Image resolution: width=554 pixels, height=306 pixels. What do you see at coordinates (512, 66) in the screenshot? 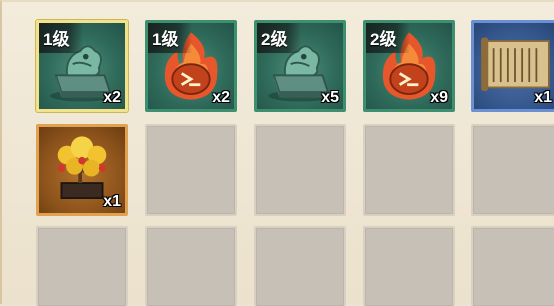
I see `inventory-slot-scroll: x1` at bounding box center [512, 66].